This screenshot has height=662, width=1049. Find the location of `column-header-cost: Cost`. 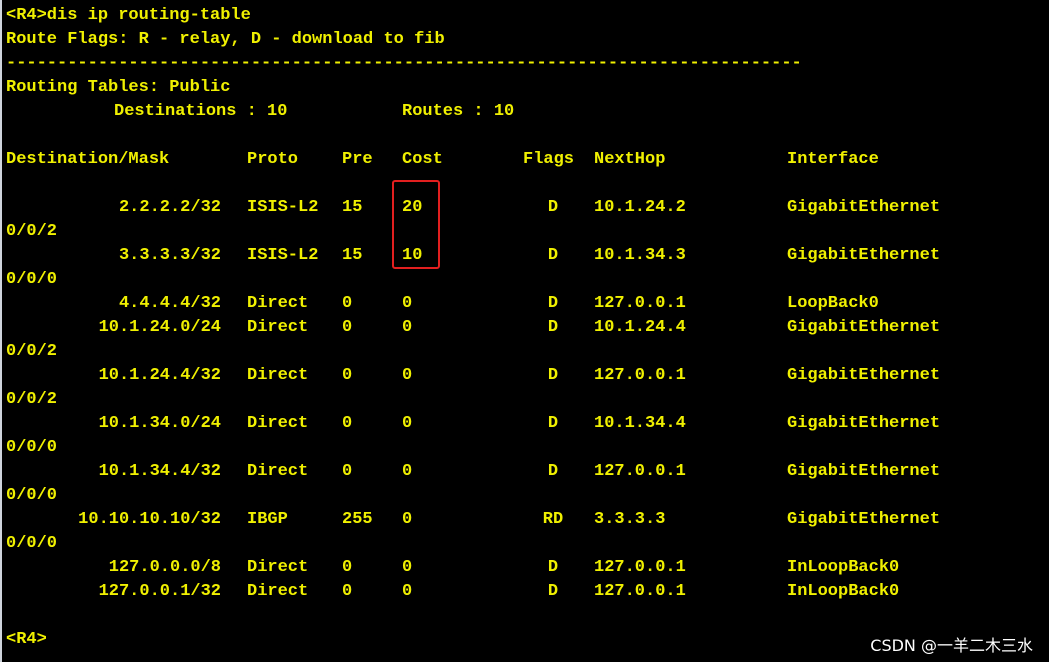

column-header-cost: Cost is located at coordinates (422, 159).